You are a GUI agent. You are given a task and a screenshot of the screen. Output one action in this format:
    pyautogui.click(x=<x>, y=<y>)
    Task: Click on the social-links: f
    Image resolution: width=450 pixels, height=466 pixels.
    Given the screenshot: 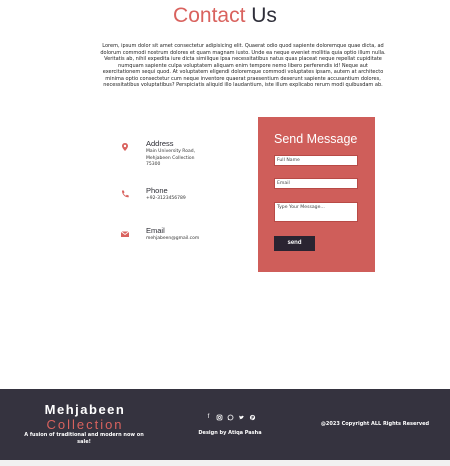 What is the action you would take?
    pyautogui.click(x=230, y=417)
    